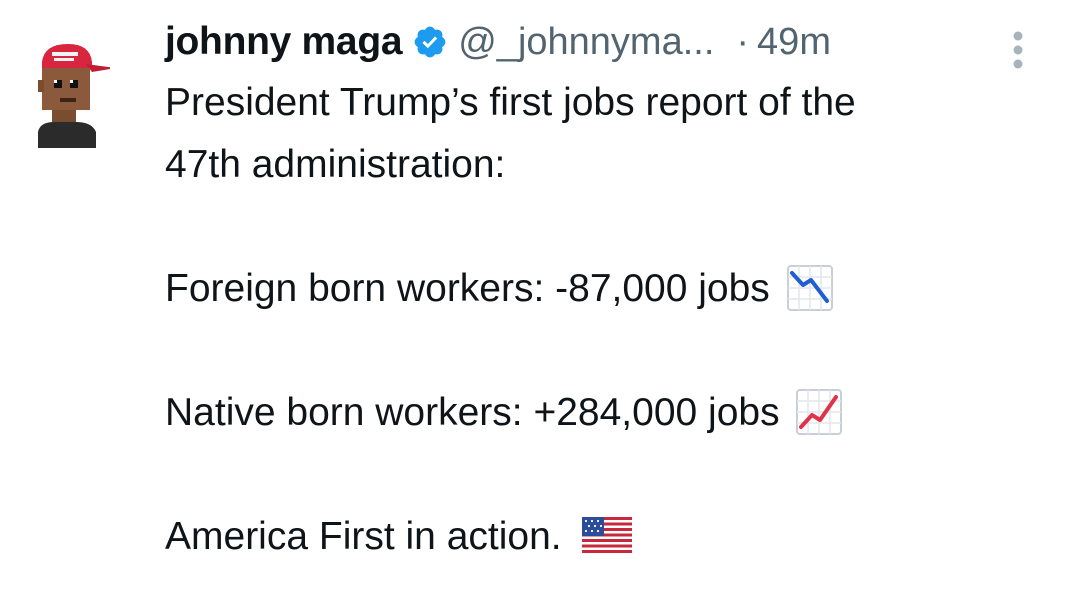 The image size is (1080, 589). I want to click on native-workers-line: Native born workers: +284,000 jobs, so click(610, 413).